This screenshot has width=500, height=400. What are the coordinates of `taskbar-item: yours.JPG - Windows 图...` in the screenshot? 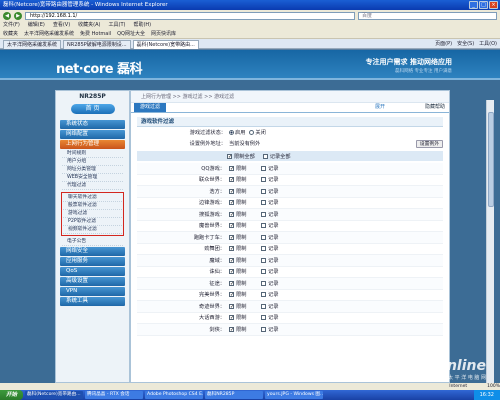 It's located at (294, 395).